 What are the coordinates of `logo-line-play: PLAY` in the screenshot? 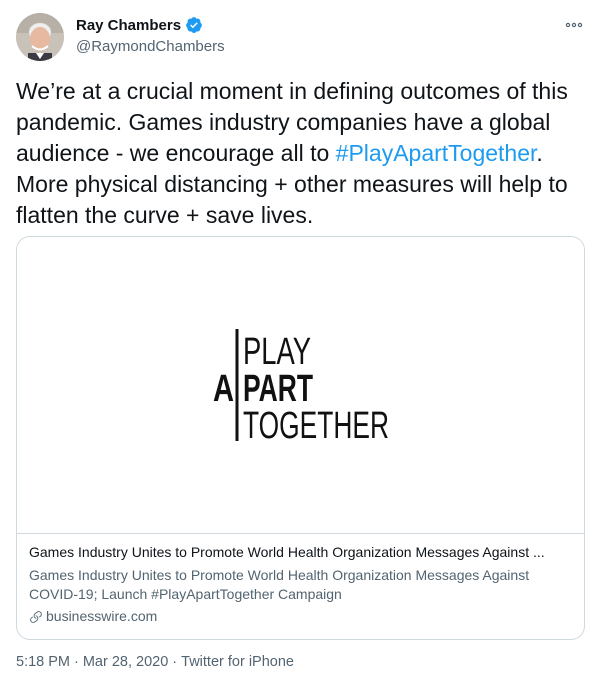 It's located at (277, 352).